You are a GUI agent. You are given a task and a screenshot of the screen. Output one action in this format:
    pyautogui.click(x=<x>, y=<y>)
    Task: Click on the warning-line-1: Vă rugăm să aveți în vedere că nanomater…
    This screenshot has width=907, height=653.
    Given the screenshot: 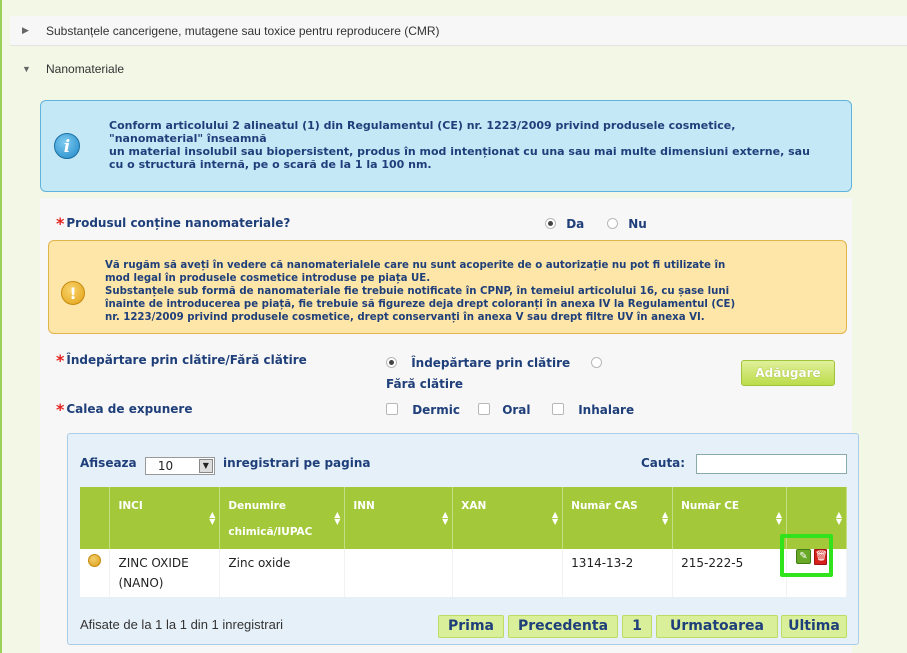 What is the action you would take?
    pyautogui.click(x=415, y=265)
    